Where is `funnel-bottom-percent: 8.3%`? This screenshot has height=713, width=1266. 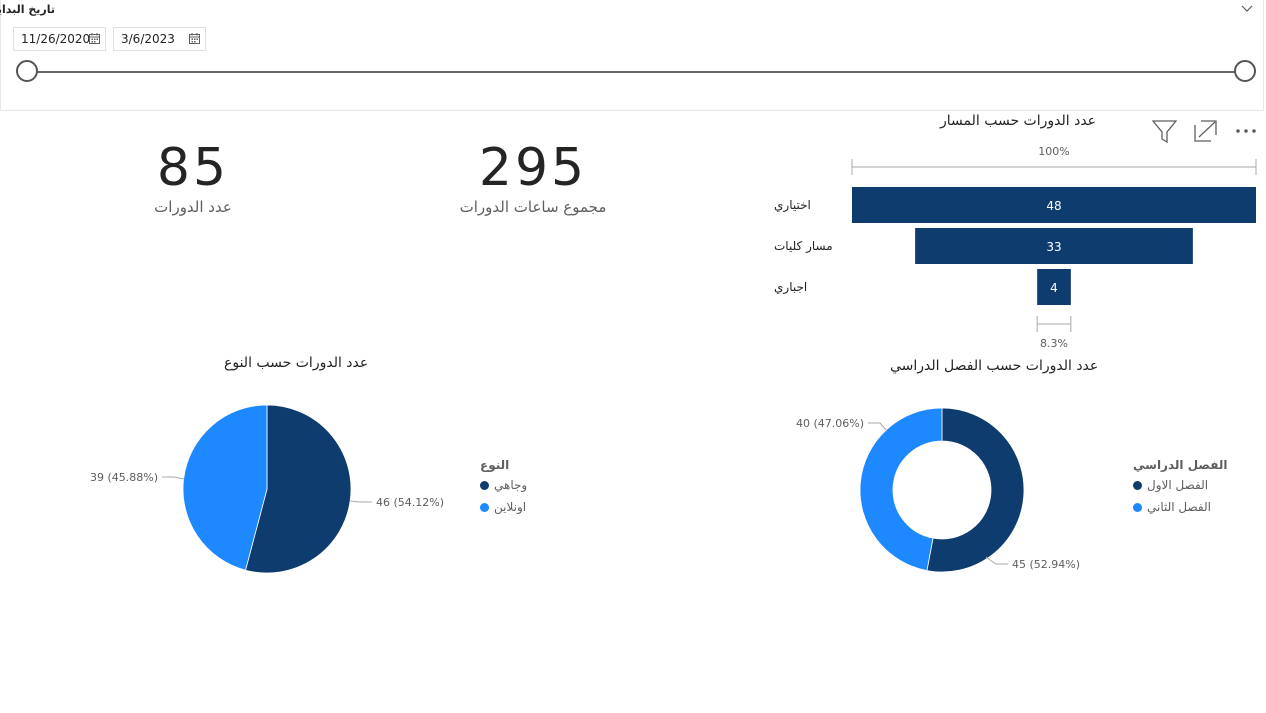 funnel-bottom-percent: 8.3% is located at coordinates (1054, 343).